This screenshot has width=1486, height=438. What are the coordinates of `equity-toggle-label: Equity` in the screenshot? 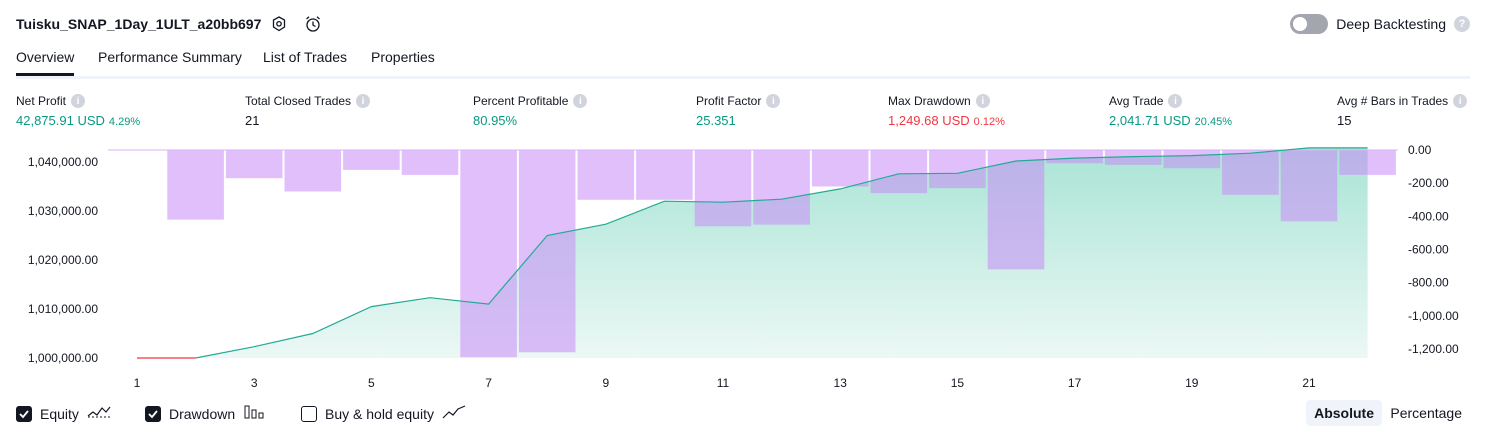 It's located at (59, 413).